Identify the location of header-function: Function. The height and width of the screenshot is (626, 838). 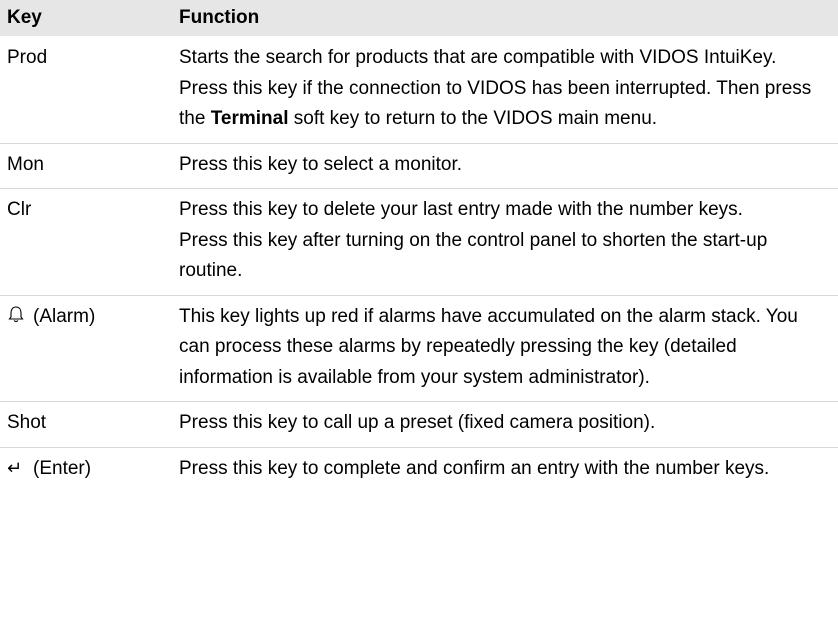
(219, 17).